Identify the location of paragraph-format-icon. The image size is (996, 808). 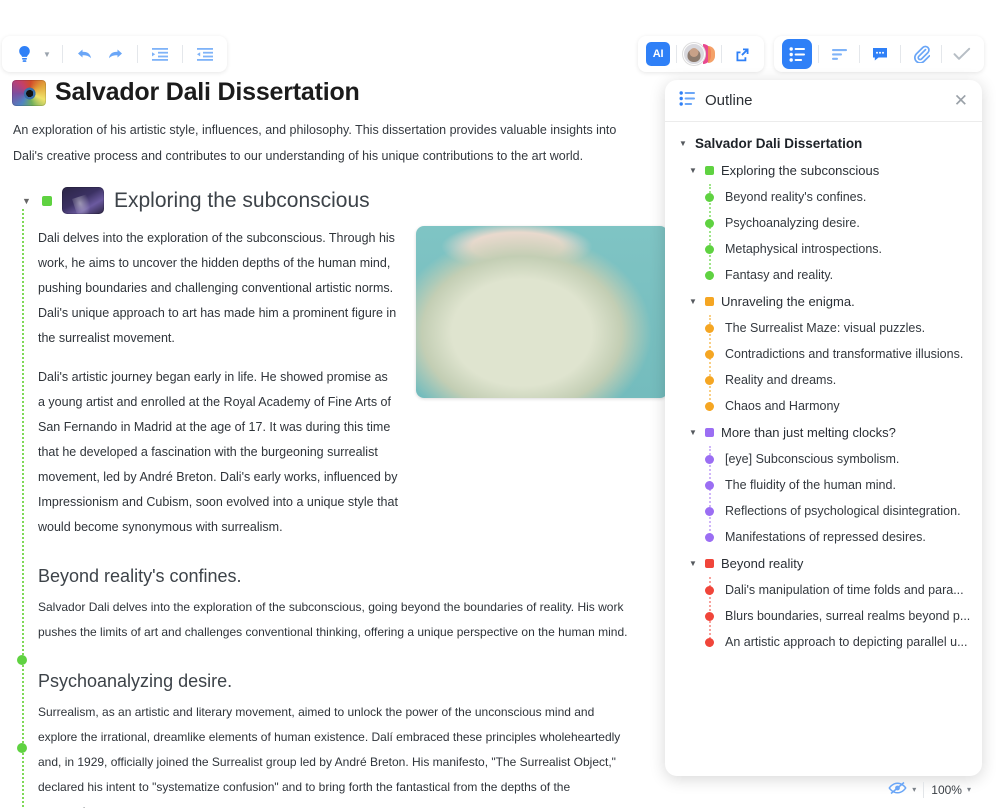
(839, 54).